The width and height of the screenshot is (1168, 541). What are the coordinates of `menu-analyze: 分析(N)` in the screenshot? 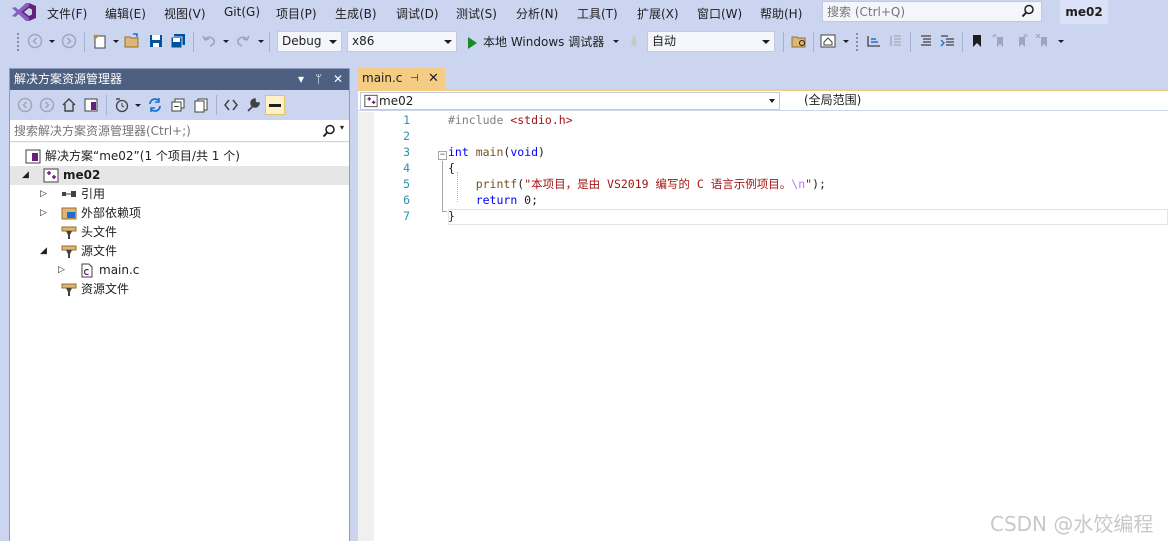 It's located at (537, 13).